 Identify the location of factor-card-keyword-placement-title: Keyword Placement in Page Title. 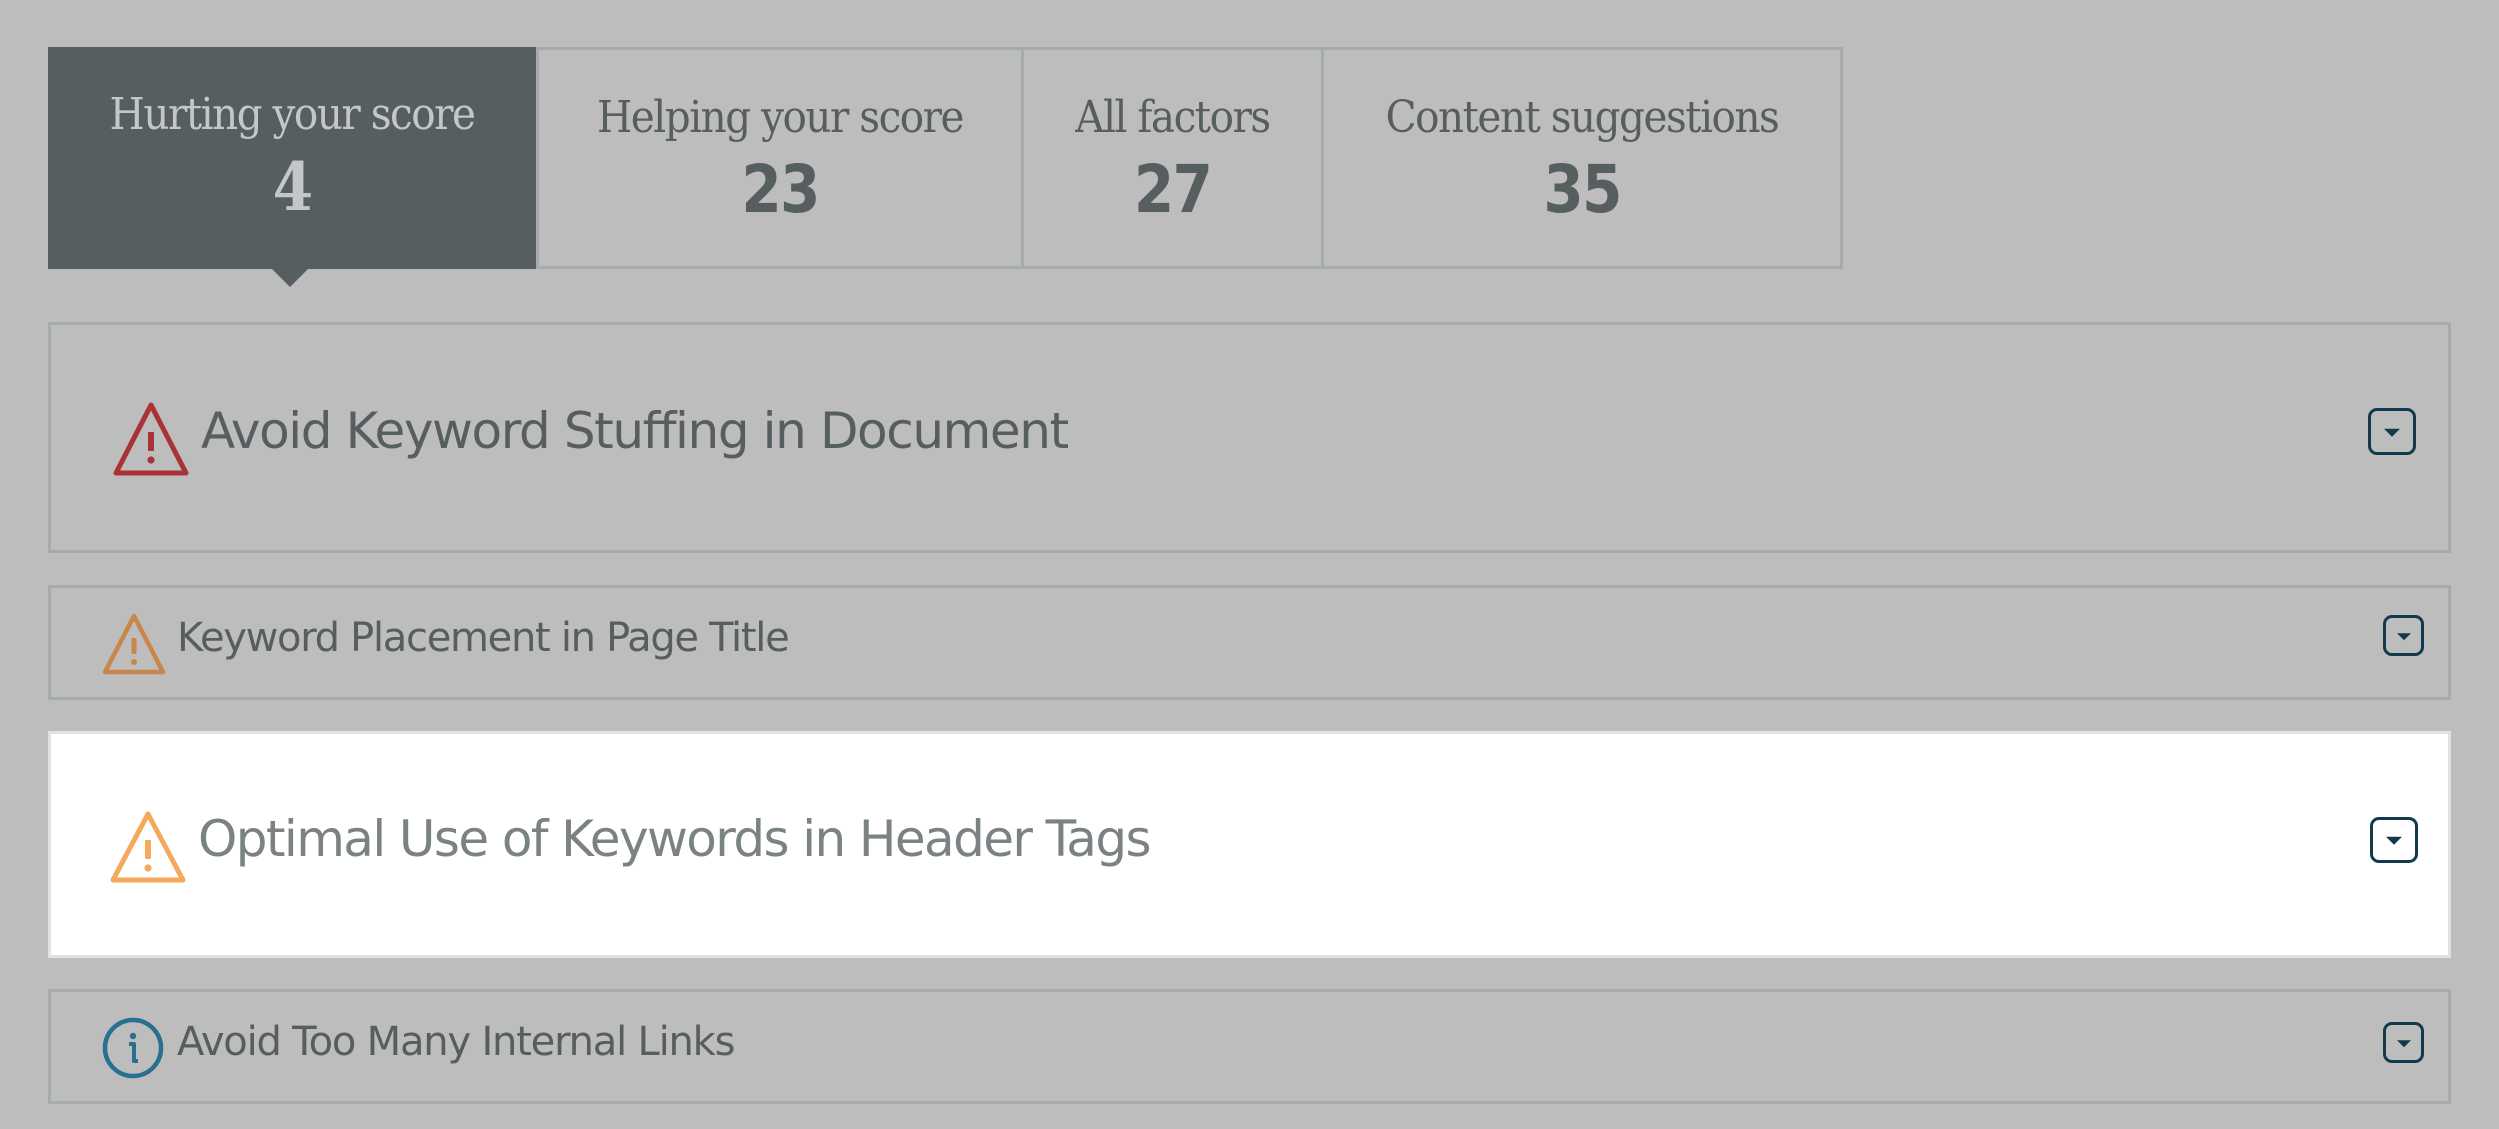
(1249, 642).